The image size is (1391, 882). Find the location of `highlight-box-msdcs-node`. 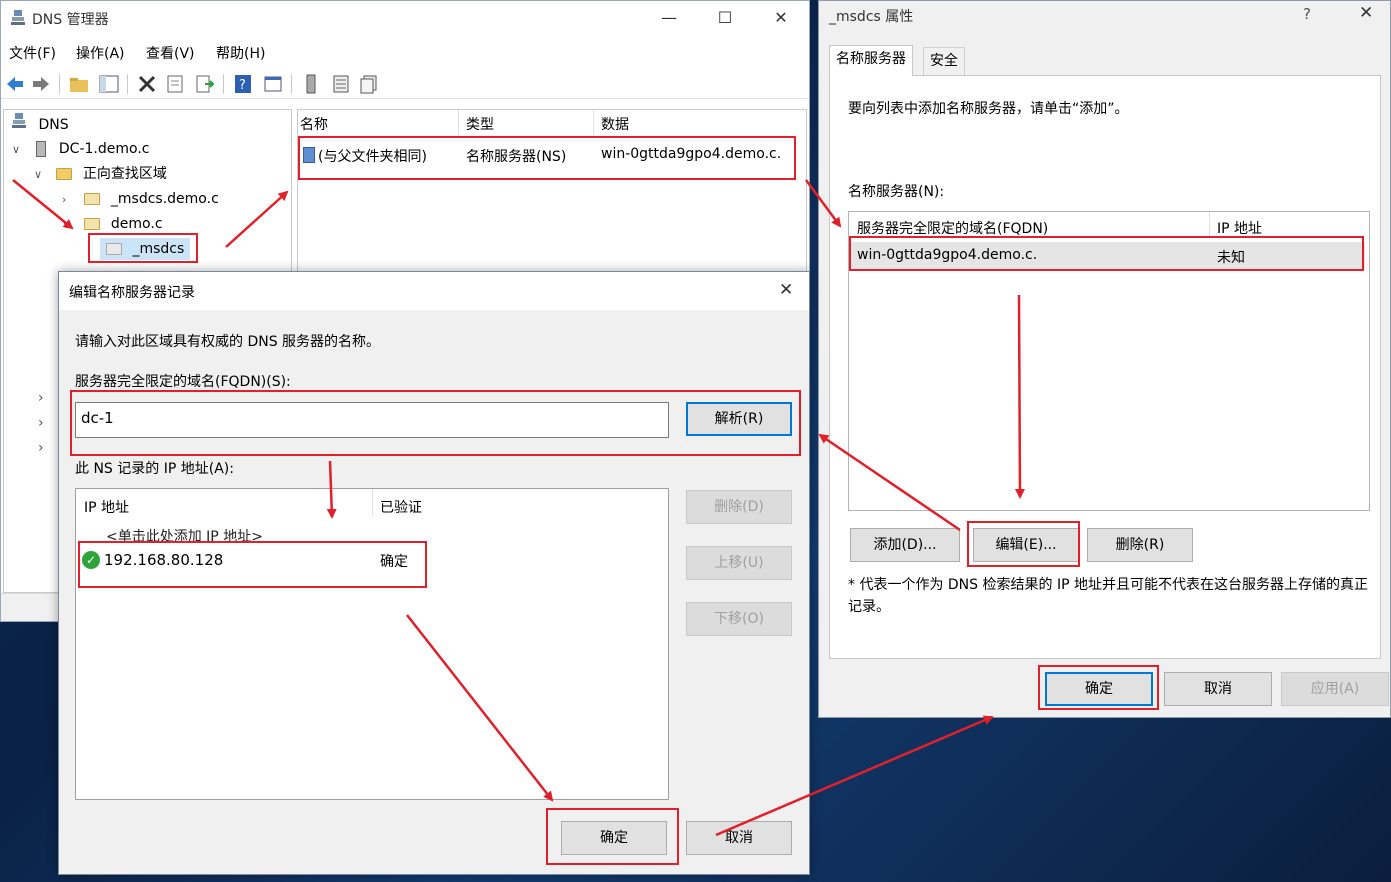

highlight-box-msdcs-node is located at coordinates (143, 248).